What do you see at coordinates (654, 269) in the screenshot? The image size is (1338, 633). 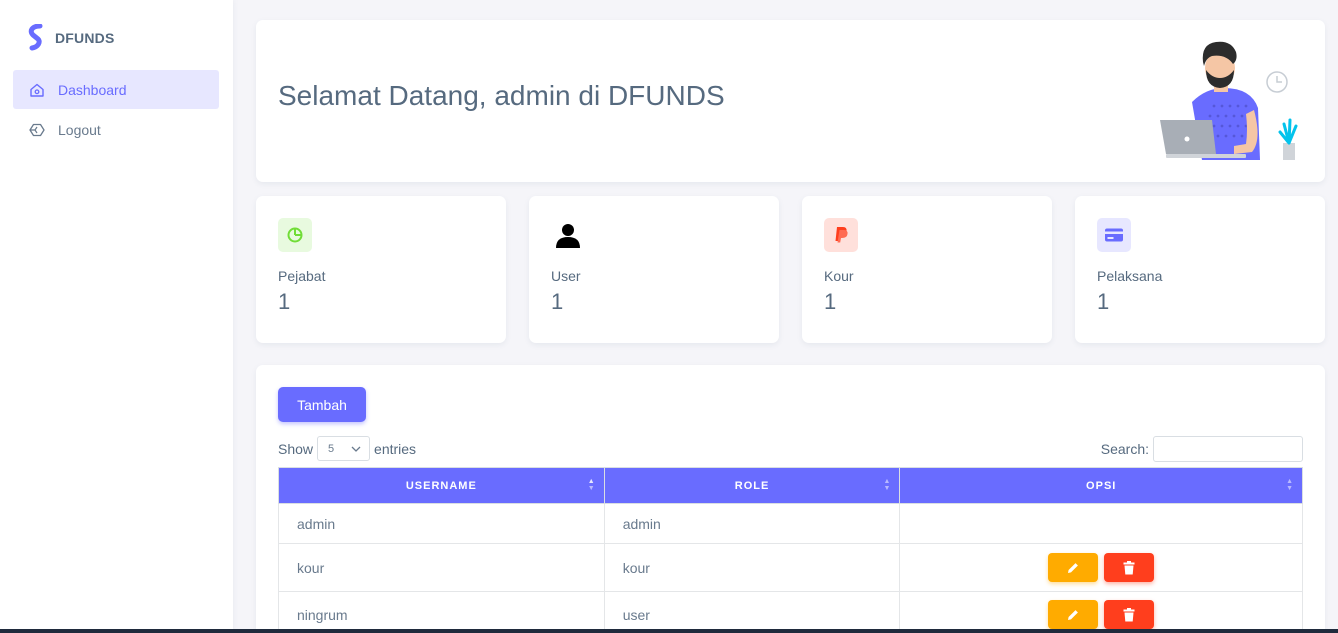 I see `stat-card-user: User 1` at bounding box center [654, 269].